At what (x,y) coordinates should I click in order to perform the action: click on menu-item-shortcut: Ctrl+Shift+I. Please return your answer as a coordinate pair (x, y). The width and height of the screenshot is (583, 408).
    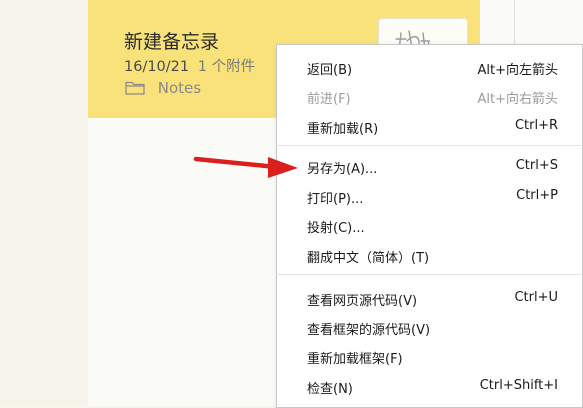
    Looking at the image, I should click on (518, 385).